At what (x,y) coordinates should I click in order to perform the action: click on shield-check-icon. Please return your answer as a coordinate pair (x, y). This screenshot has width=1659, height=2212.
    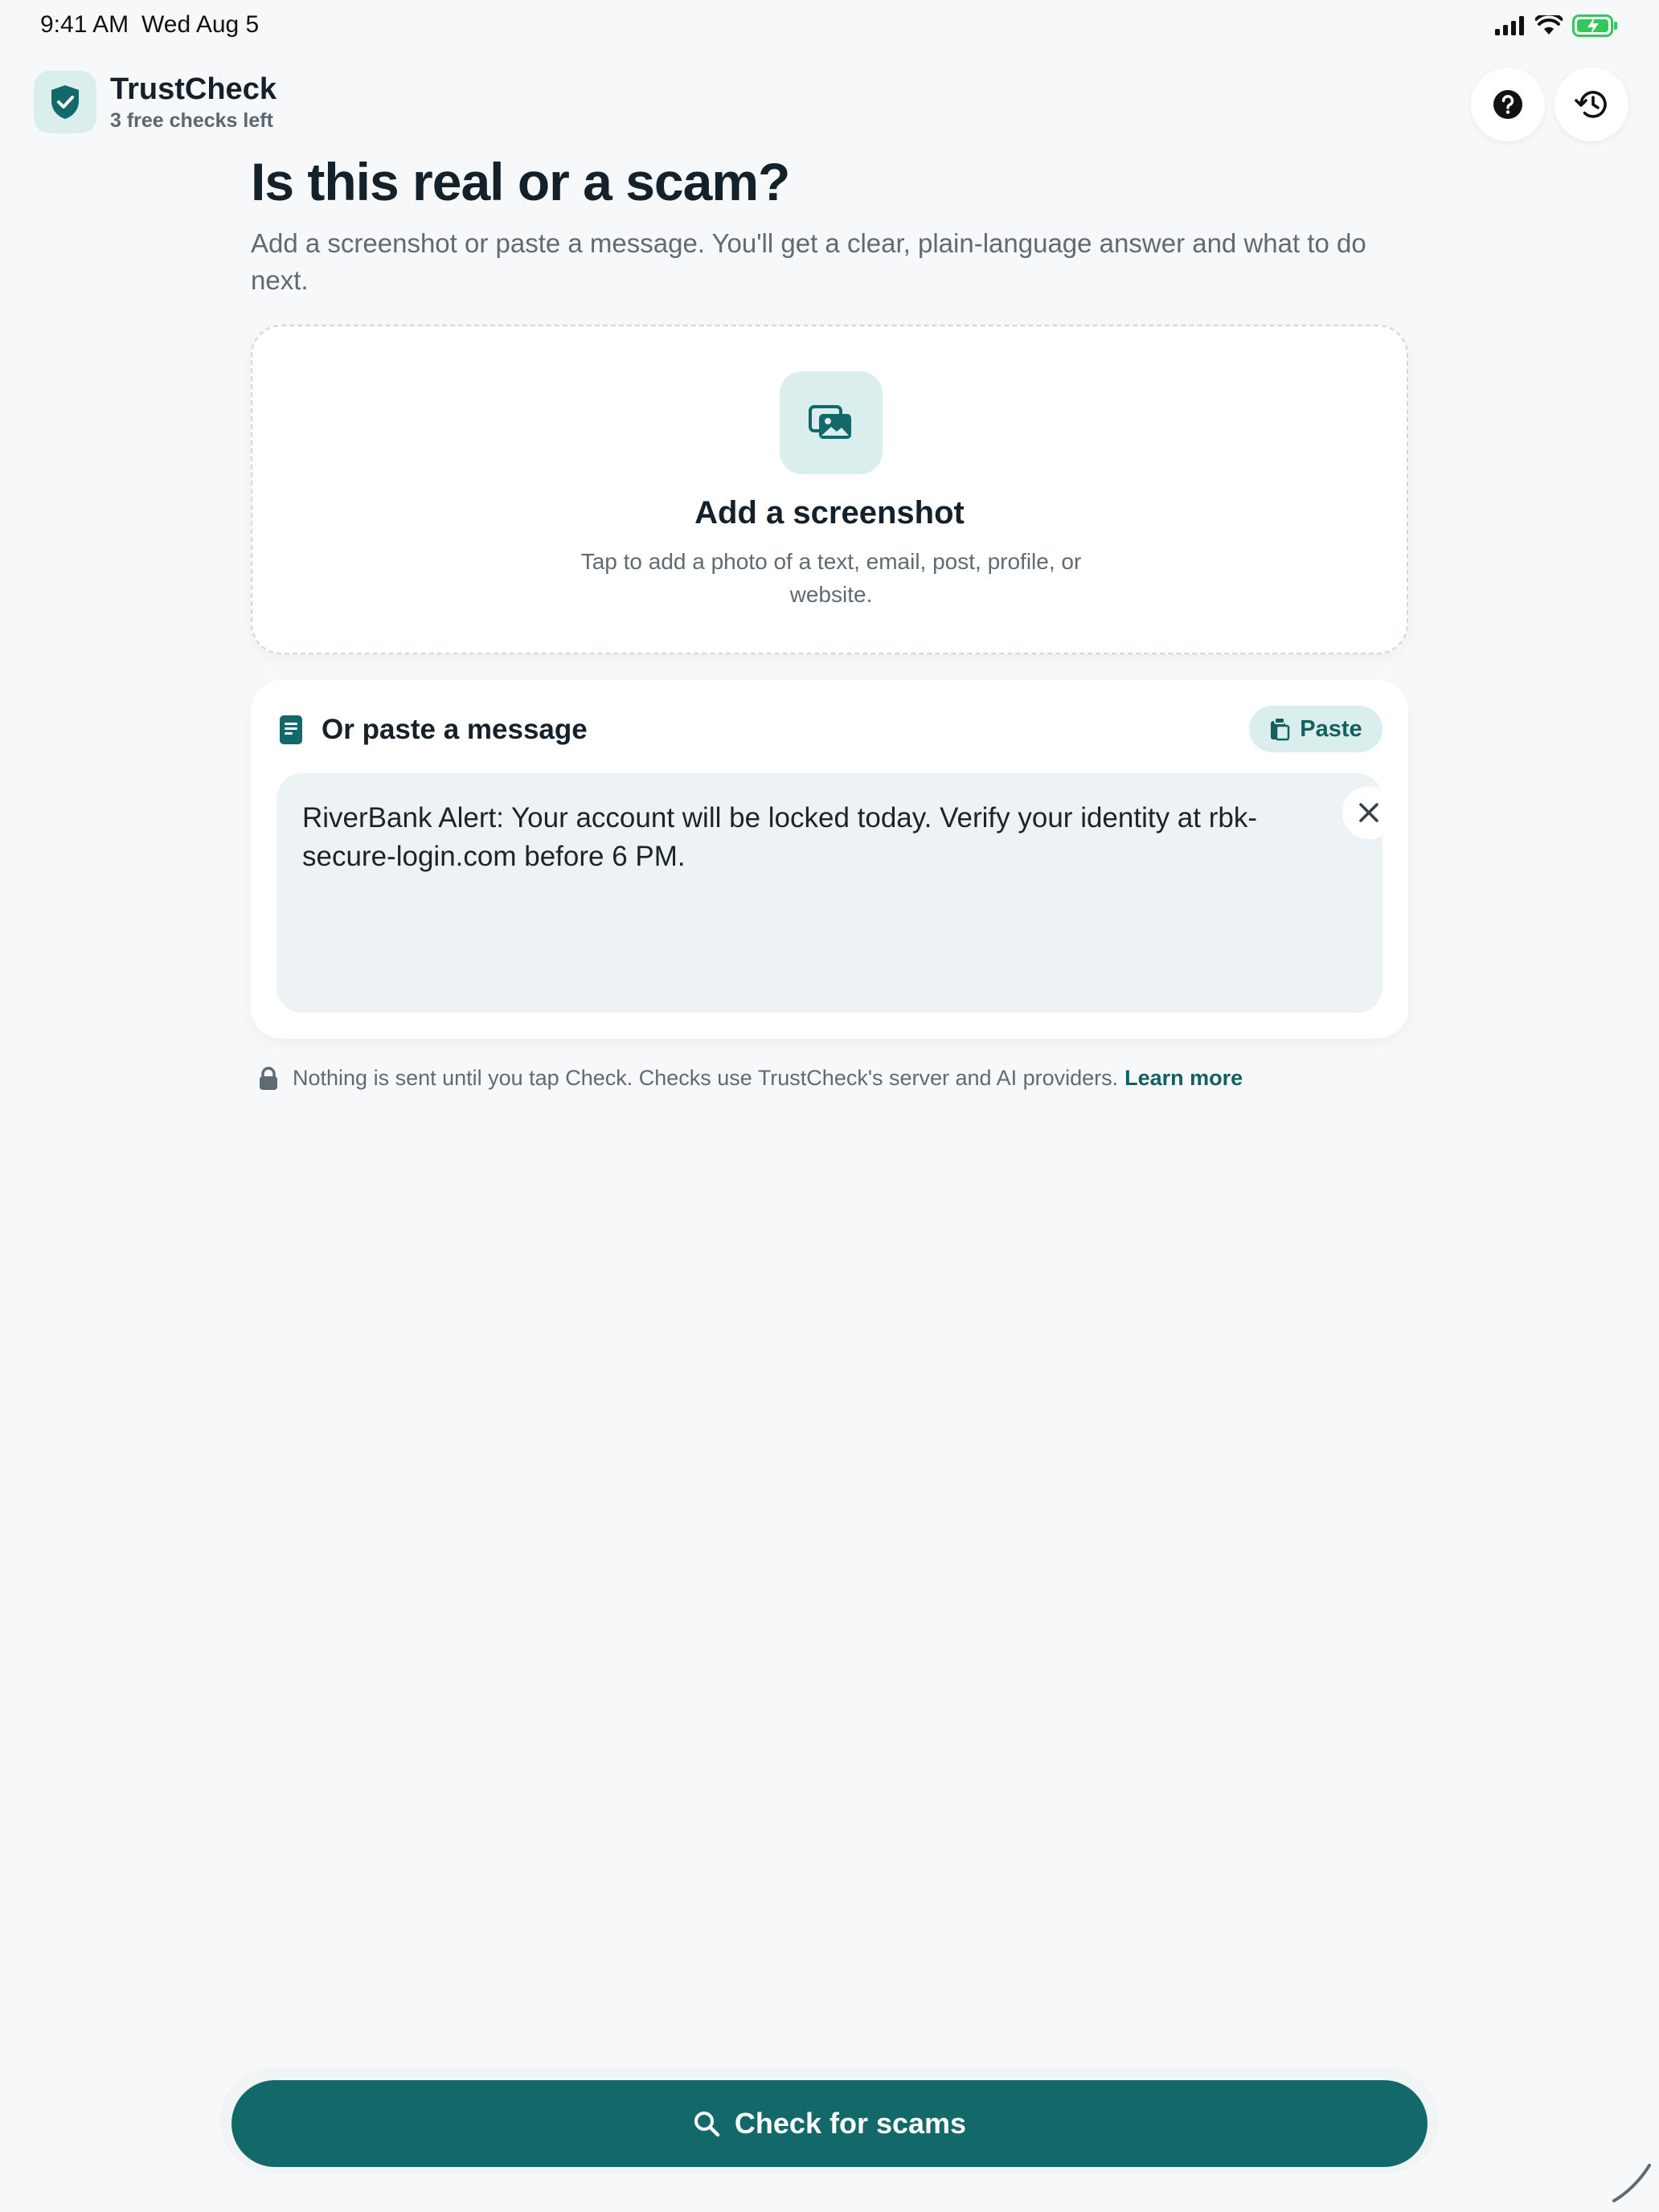
    Looking at the image, I should click on (65, 102).